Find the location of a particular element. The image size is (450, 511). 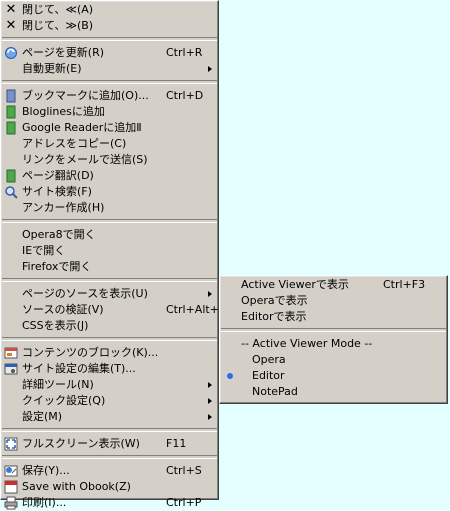

open-opera8-item: Opera8で開く is located at coordinates (109, 235).